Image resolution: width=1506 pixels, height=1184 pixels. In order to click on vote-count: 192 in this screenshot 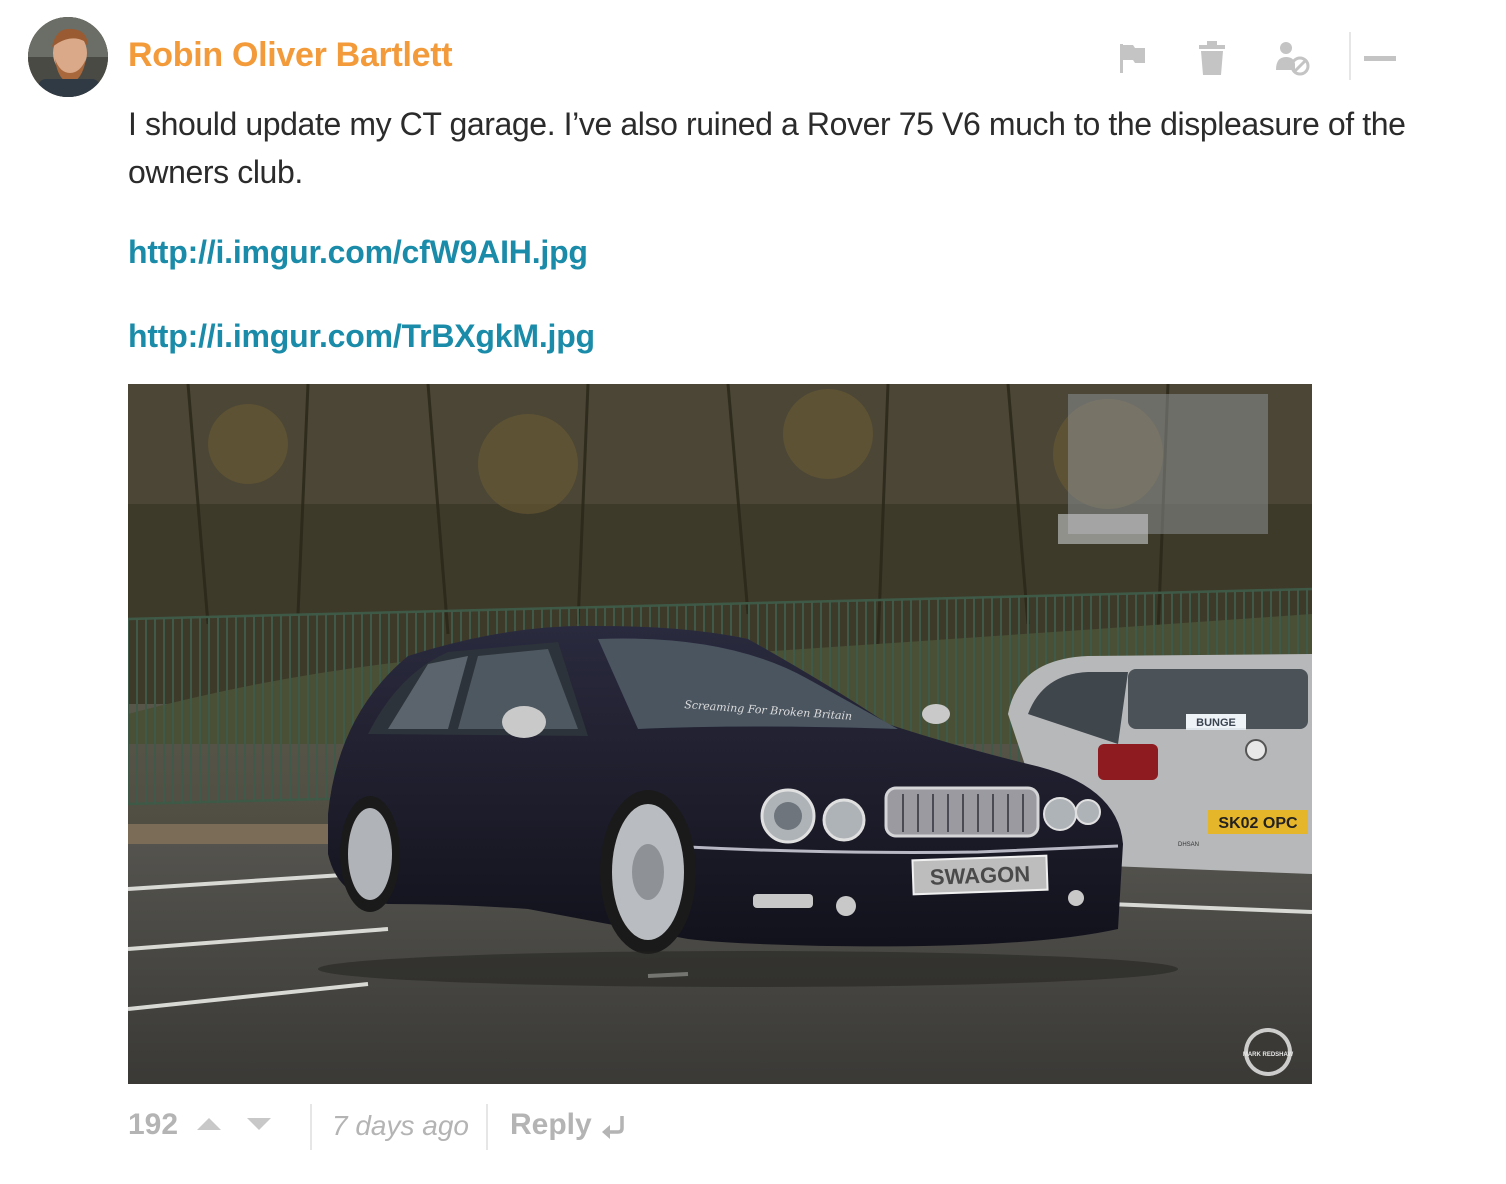, I will do `click(153, 1124)`.